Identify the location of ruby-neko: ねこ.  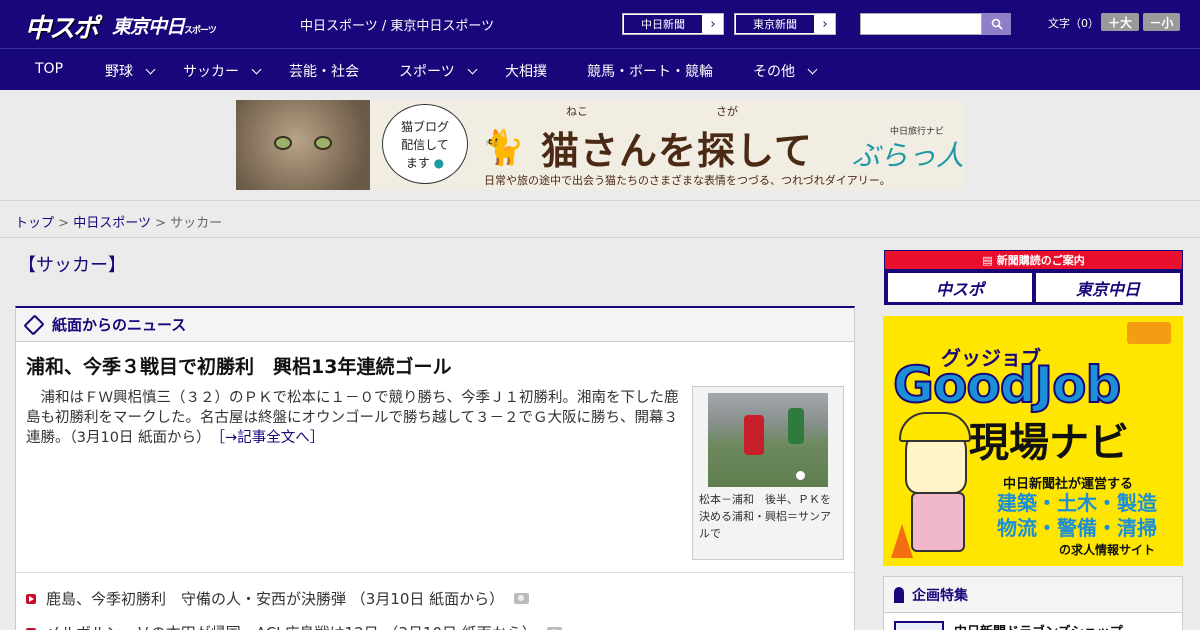
(577, 111).